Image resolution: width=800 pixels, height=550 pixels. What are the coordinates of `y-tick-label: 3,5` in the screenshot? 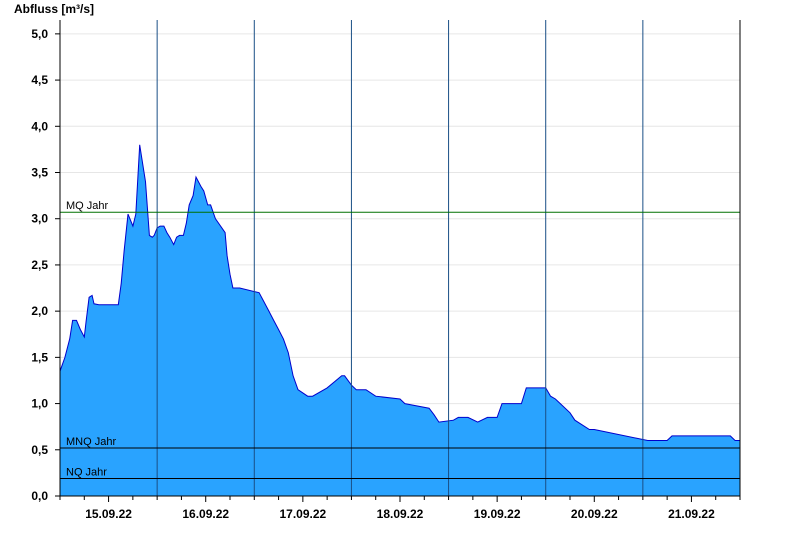 It's located at (39, 173).